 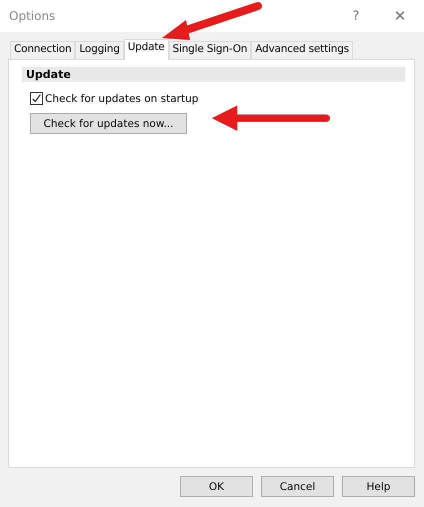 I want to click on checkbox, so click(x=36, y=98).